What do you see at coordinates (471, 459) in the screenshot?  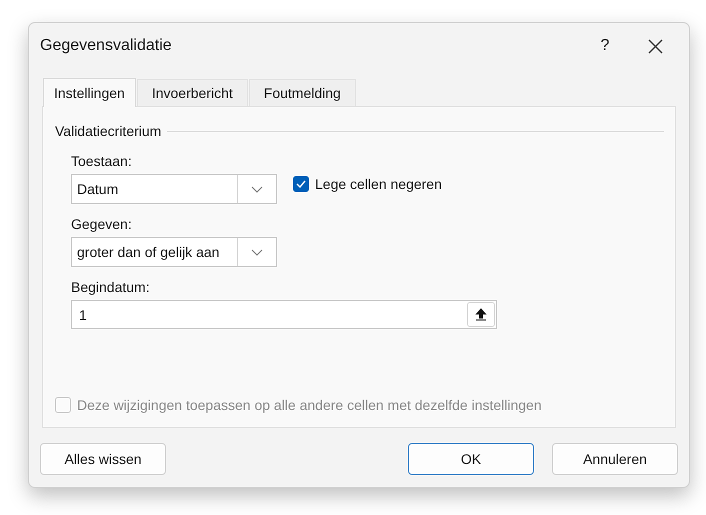 I see `dialog-button: OK` at bounding box center [471, 459].